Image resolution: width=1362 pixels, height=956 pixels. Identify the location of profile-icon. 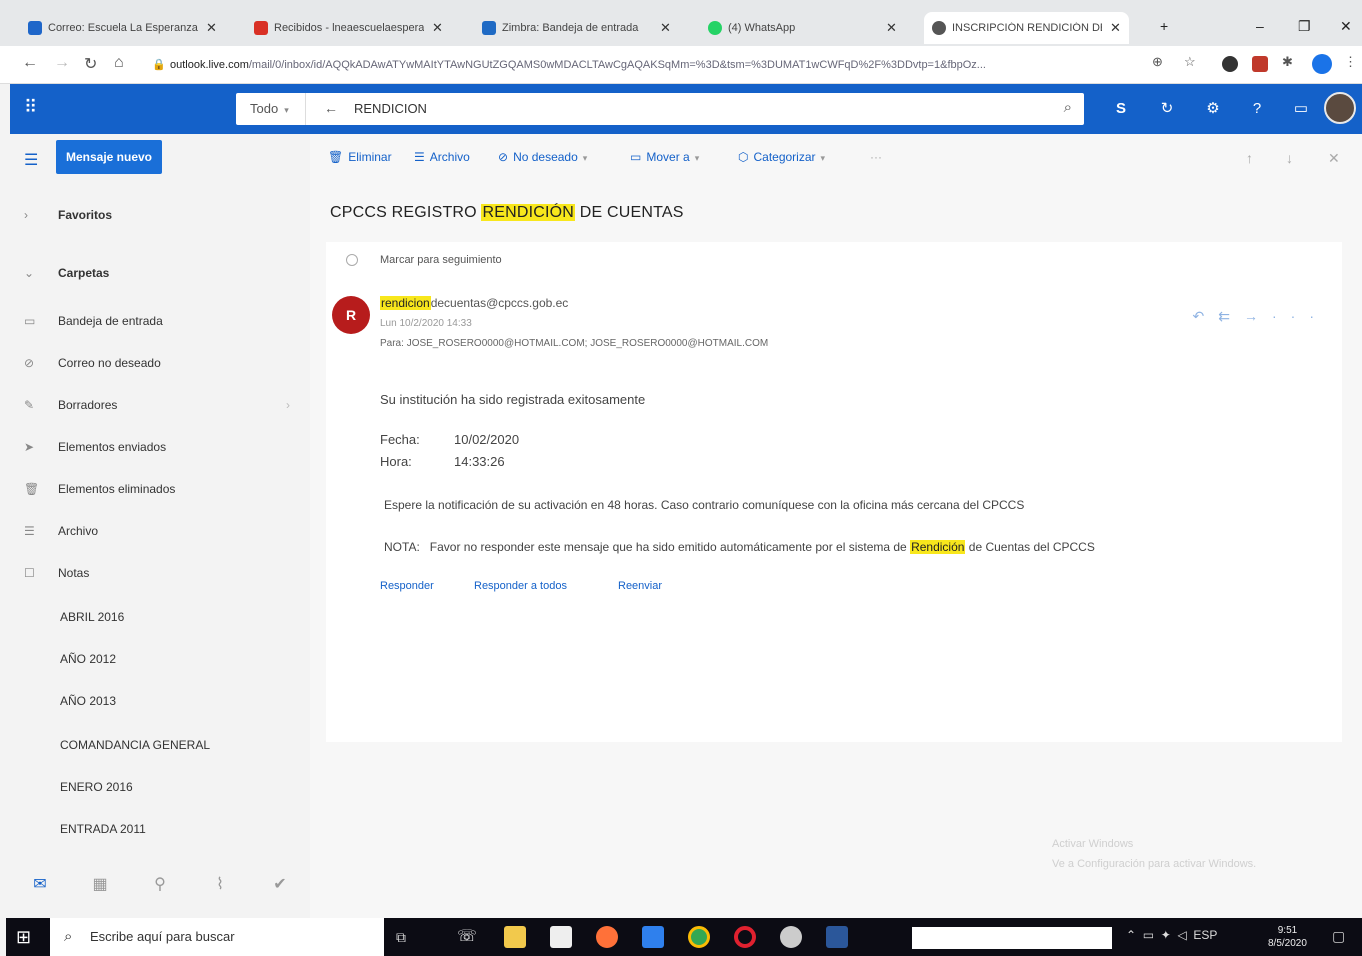
(1322, 64).